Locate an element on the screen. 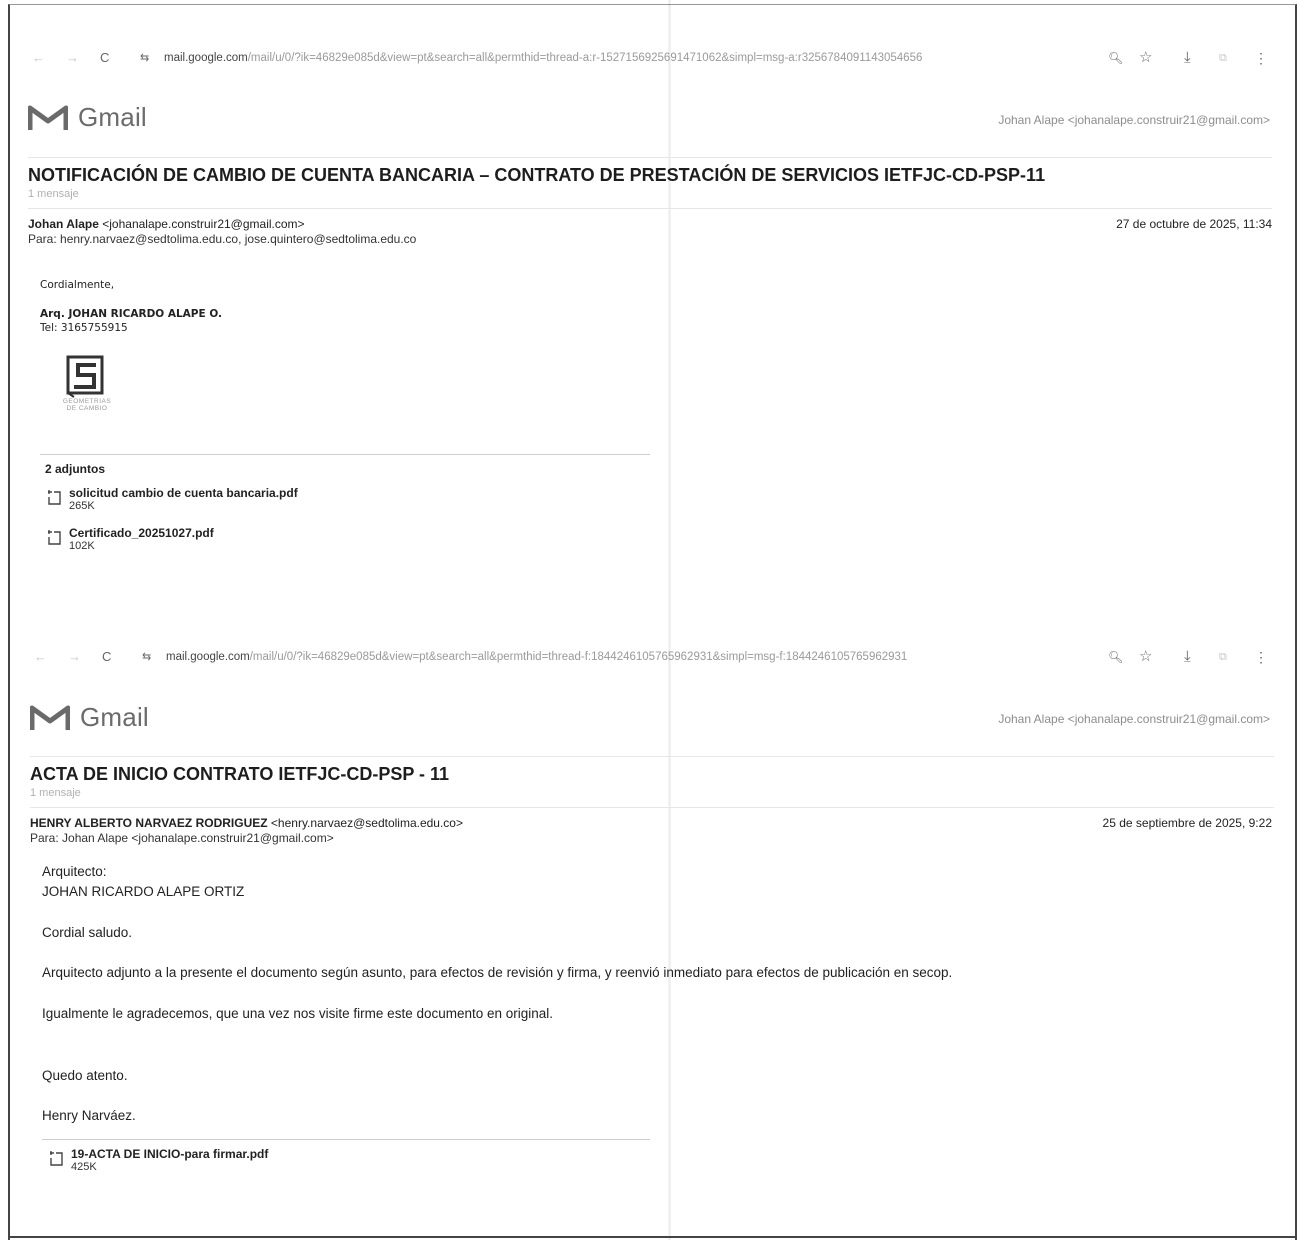 The width and height of the screenshot is (1300, 1240). attachment-size: 102K is located at coordinates (82, 546).